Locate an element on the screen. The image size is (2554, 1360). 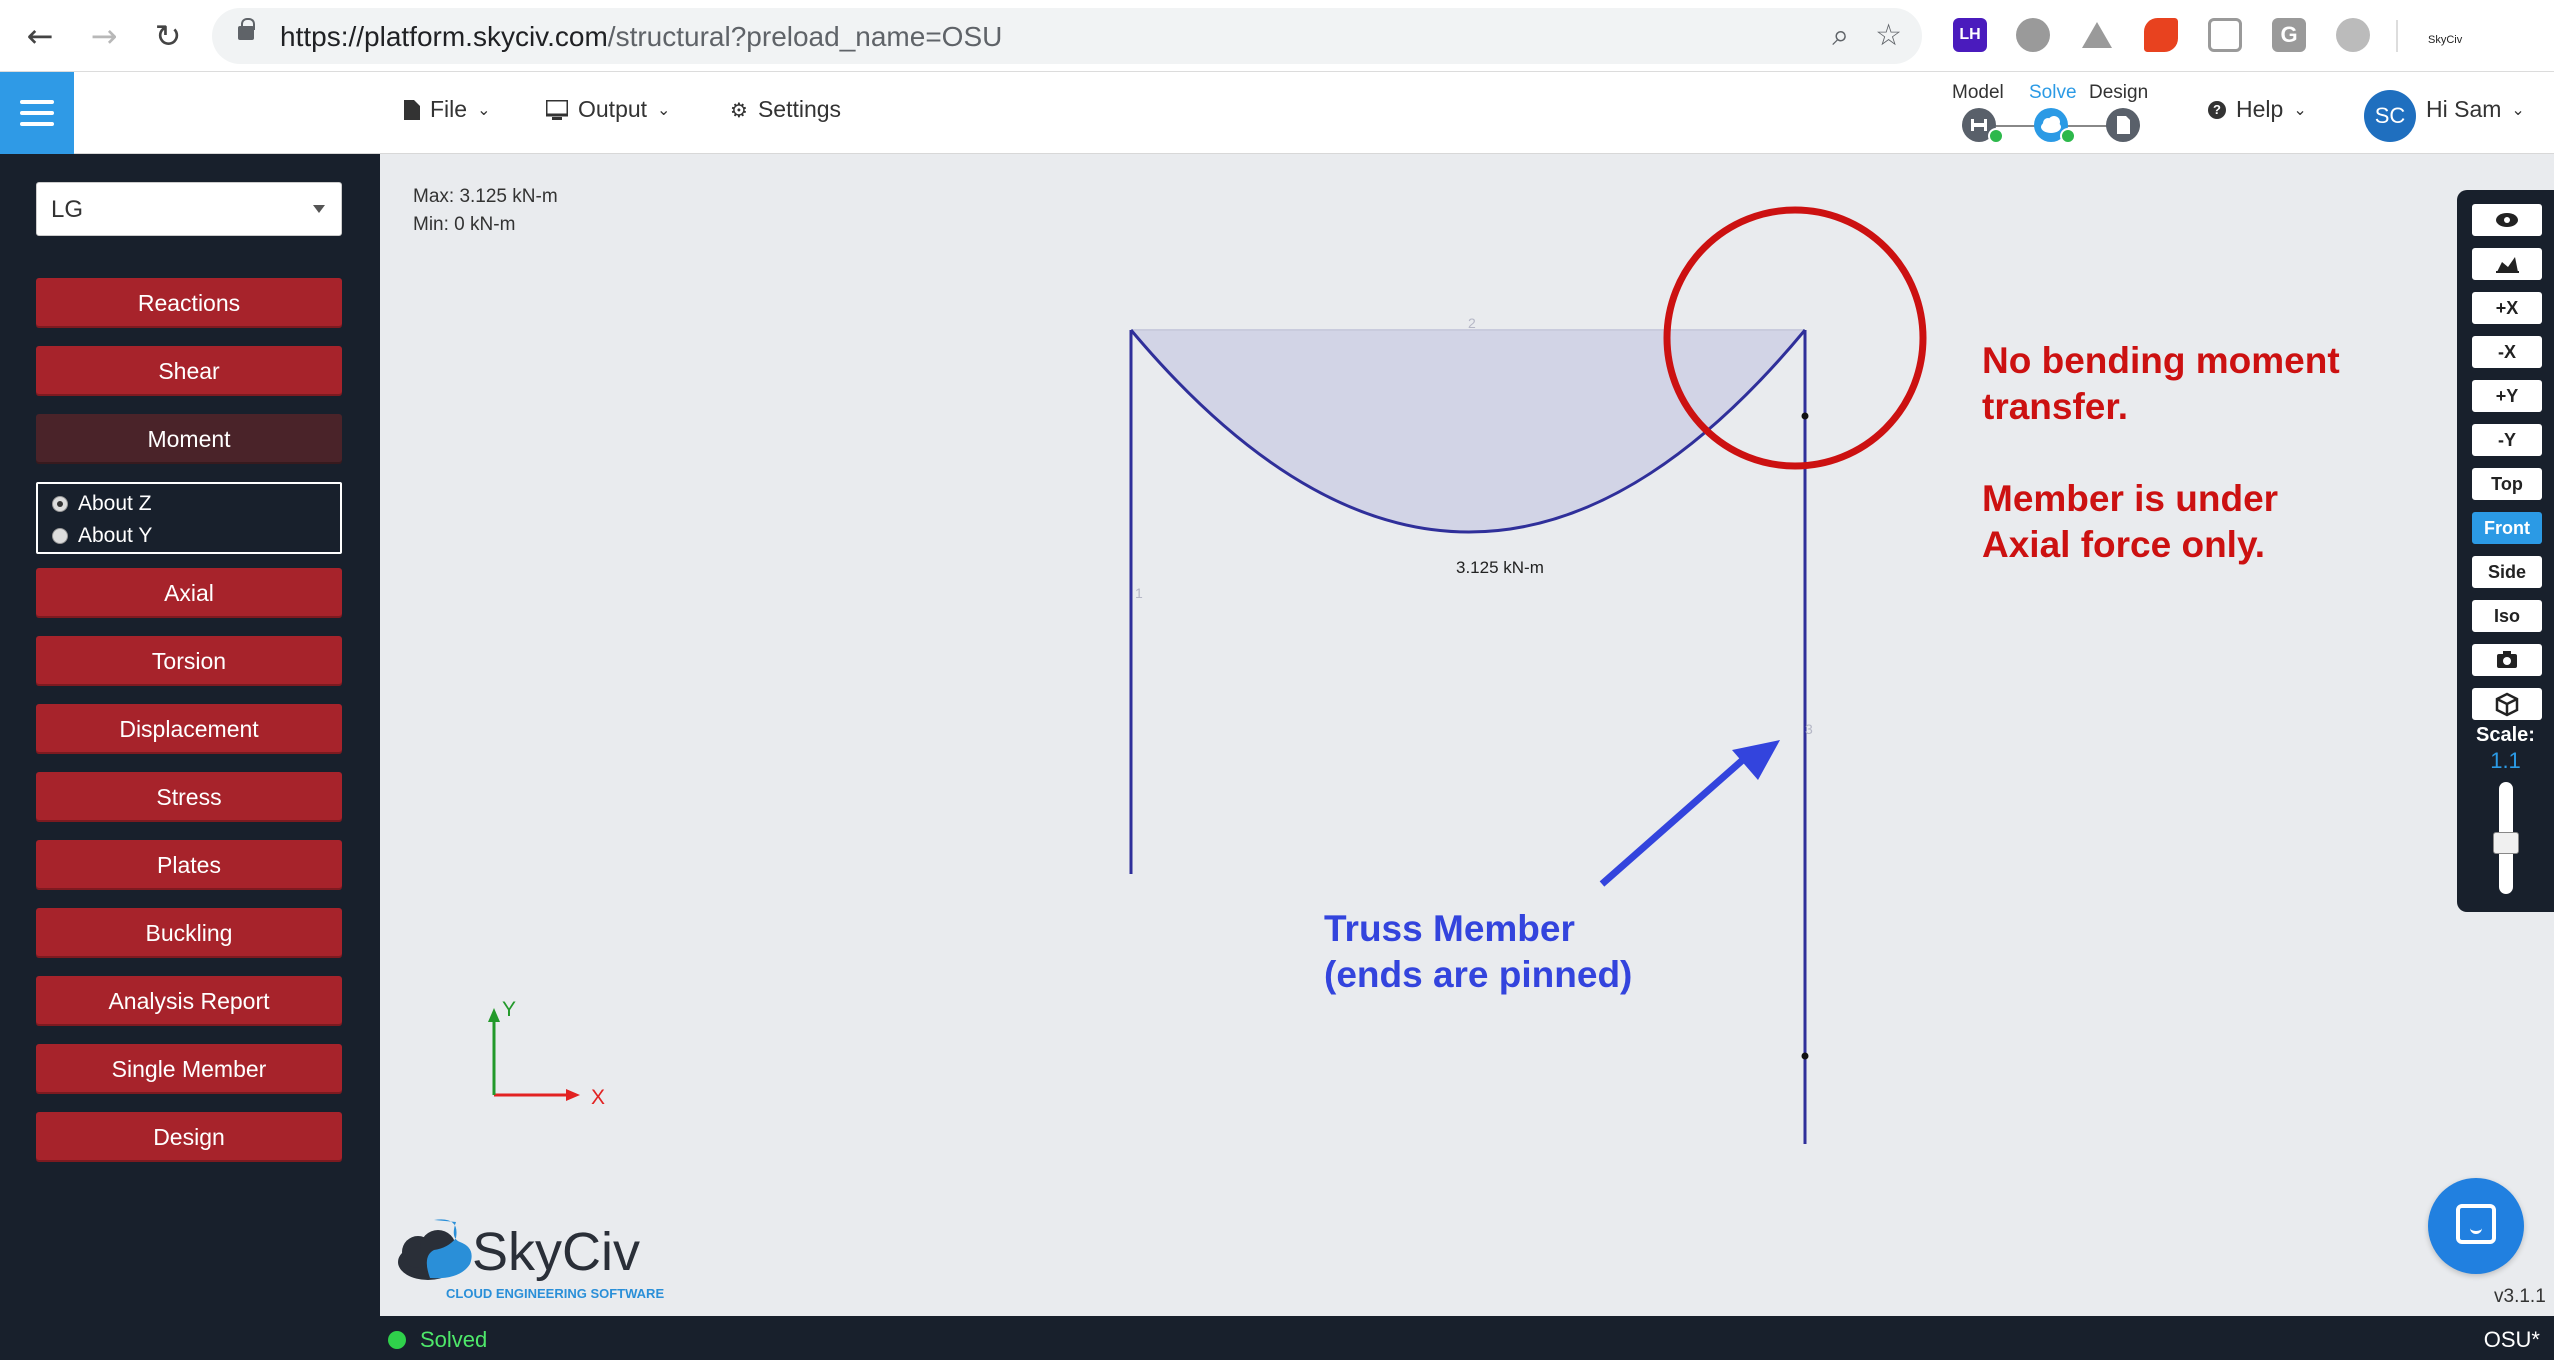
output-menu-label: Output is located at coordinates (613, 109).